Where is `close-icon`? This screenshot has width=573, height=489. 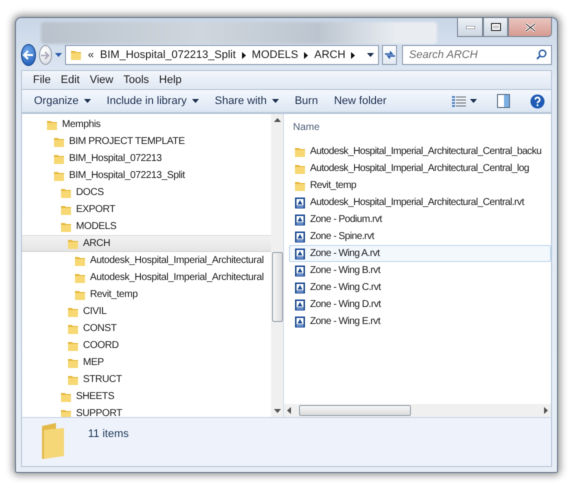
close-icon is located at coordinates (530, 27).